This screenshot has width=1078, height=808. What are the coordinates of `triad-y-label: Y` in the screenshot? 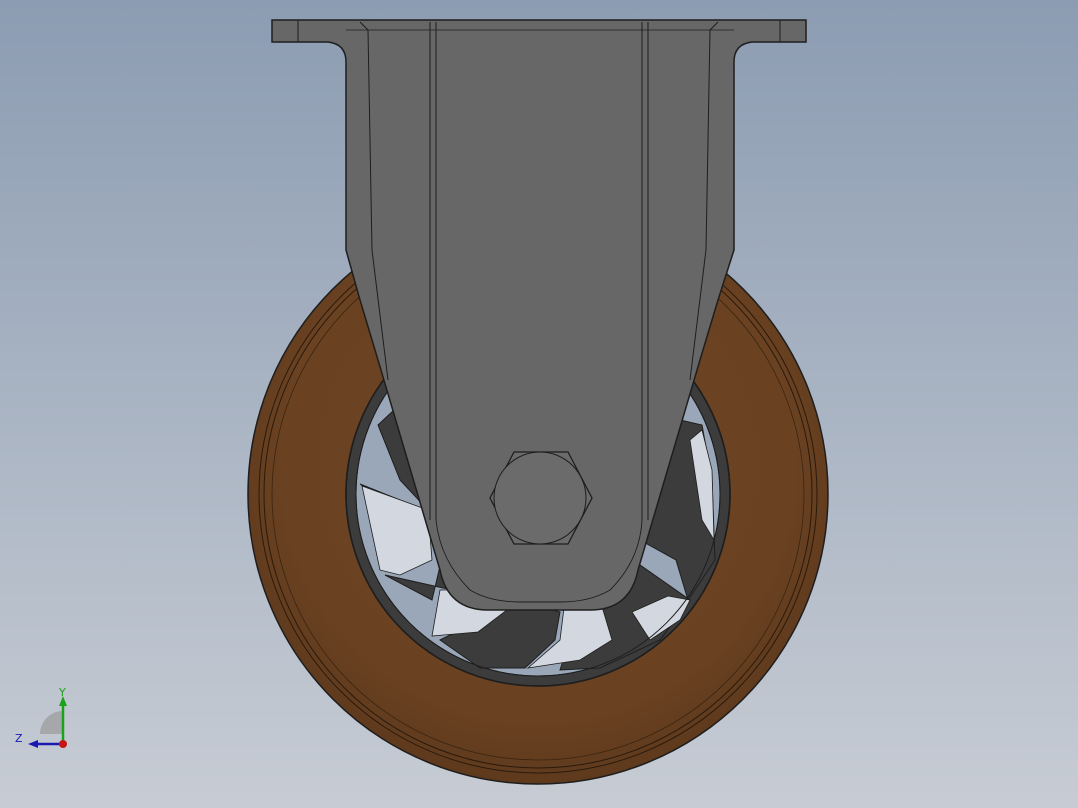 It's located at (62, 692).